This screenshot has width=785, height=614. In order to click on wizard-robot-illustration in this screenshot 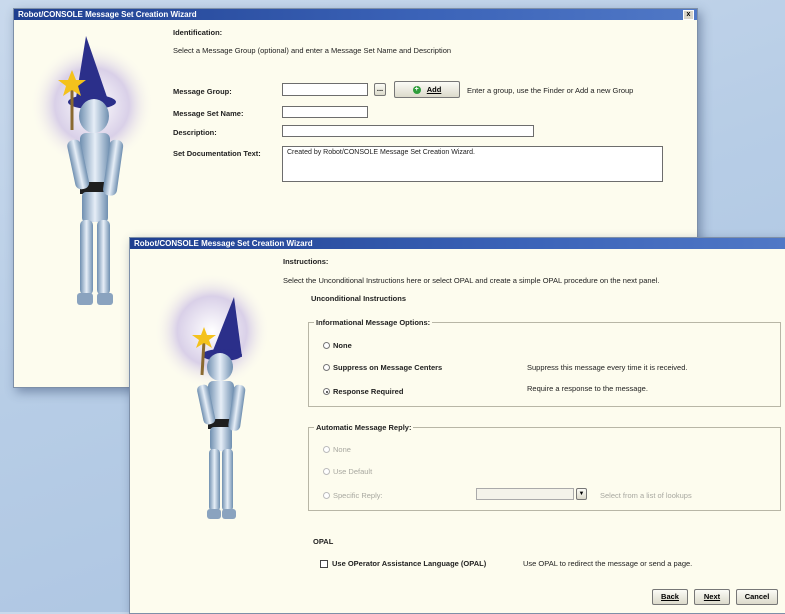, I will do `click(212, 396)`.